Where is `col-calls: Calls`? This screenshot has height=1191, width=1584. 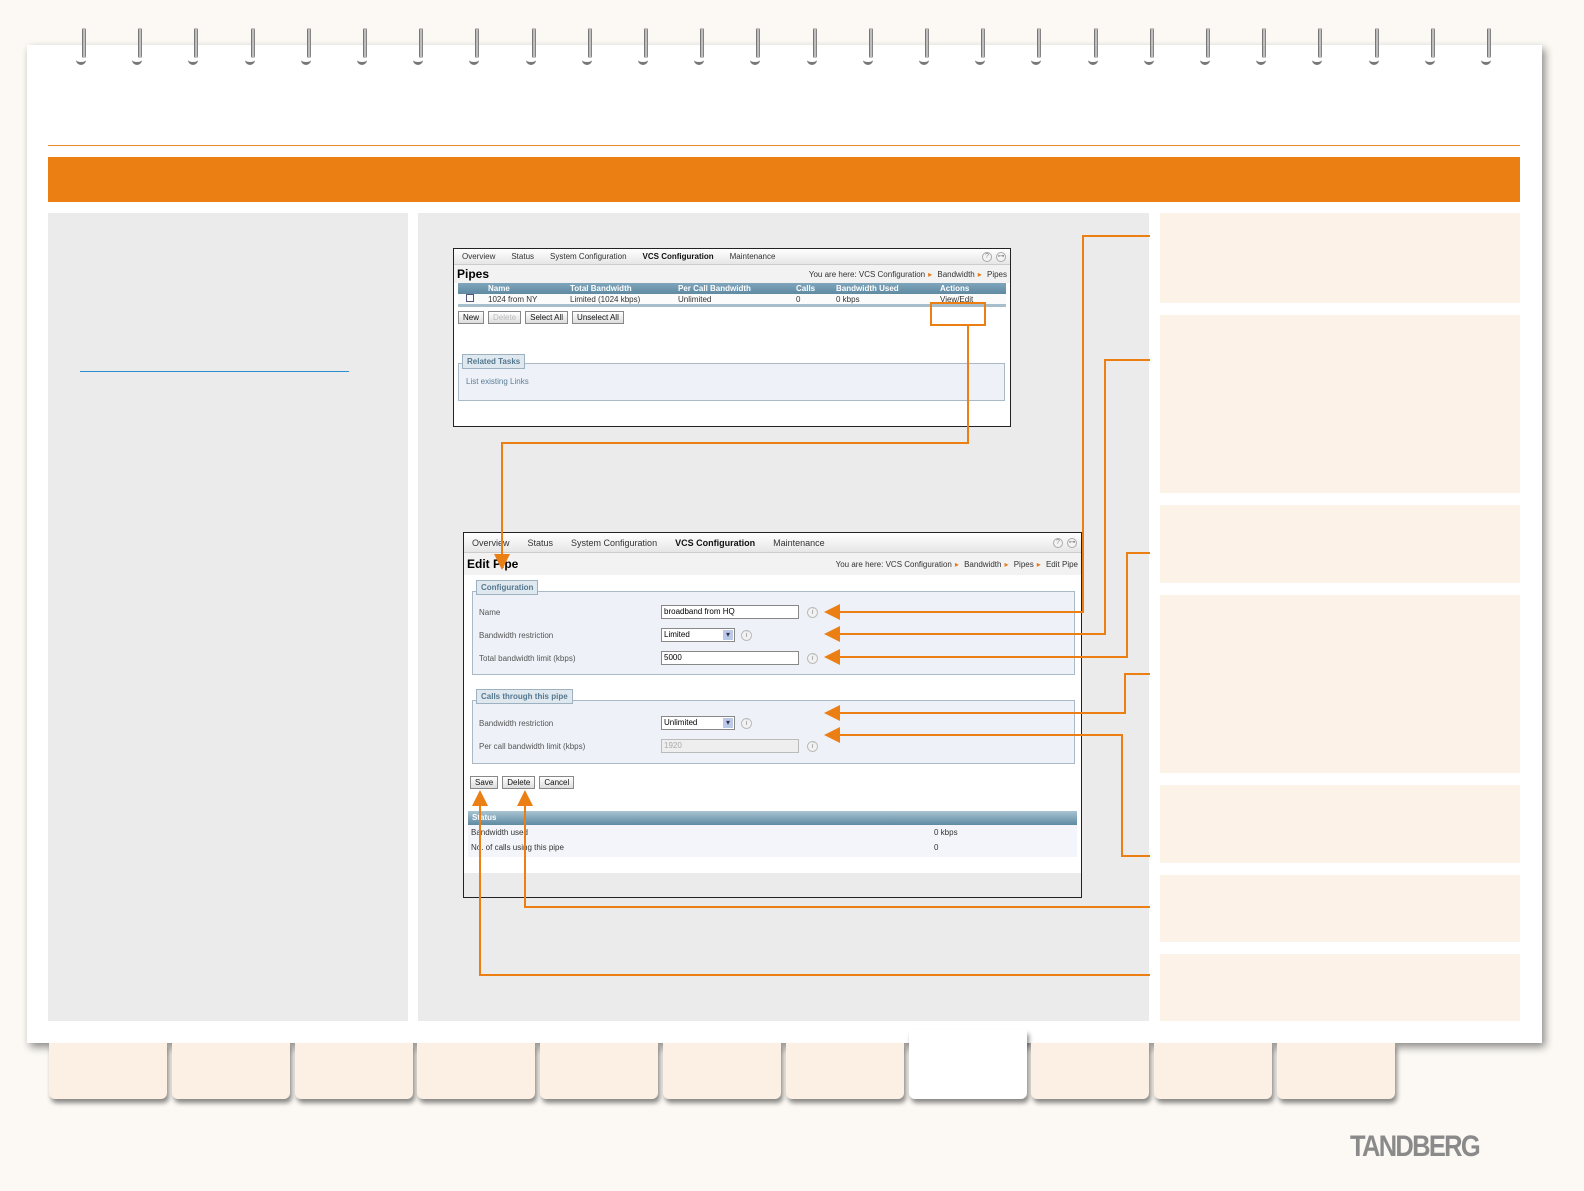
col-calls: Calls is located at coordinates (816, 288).